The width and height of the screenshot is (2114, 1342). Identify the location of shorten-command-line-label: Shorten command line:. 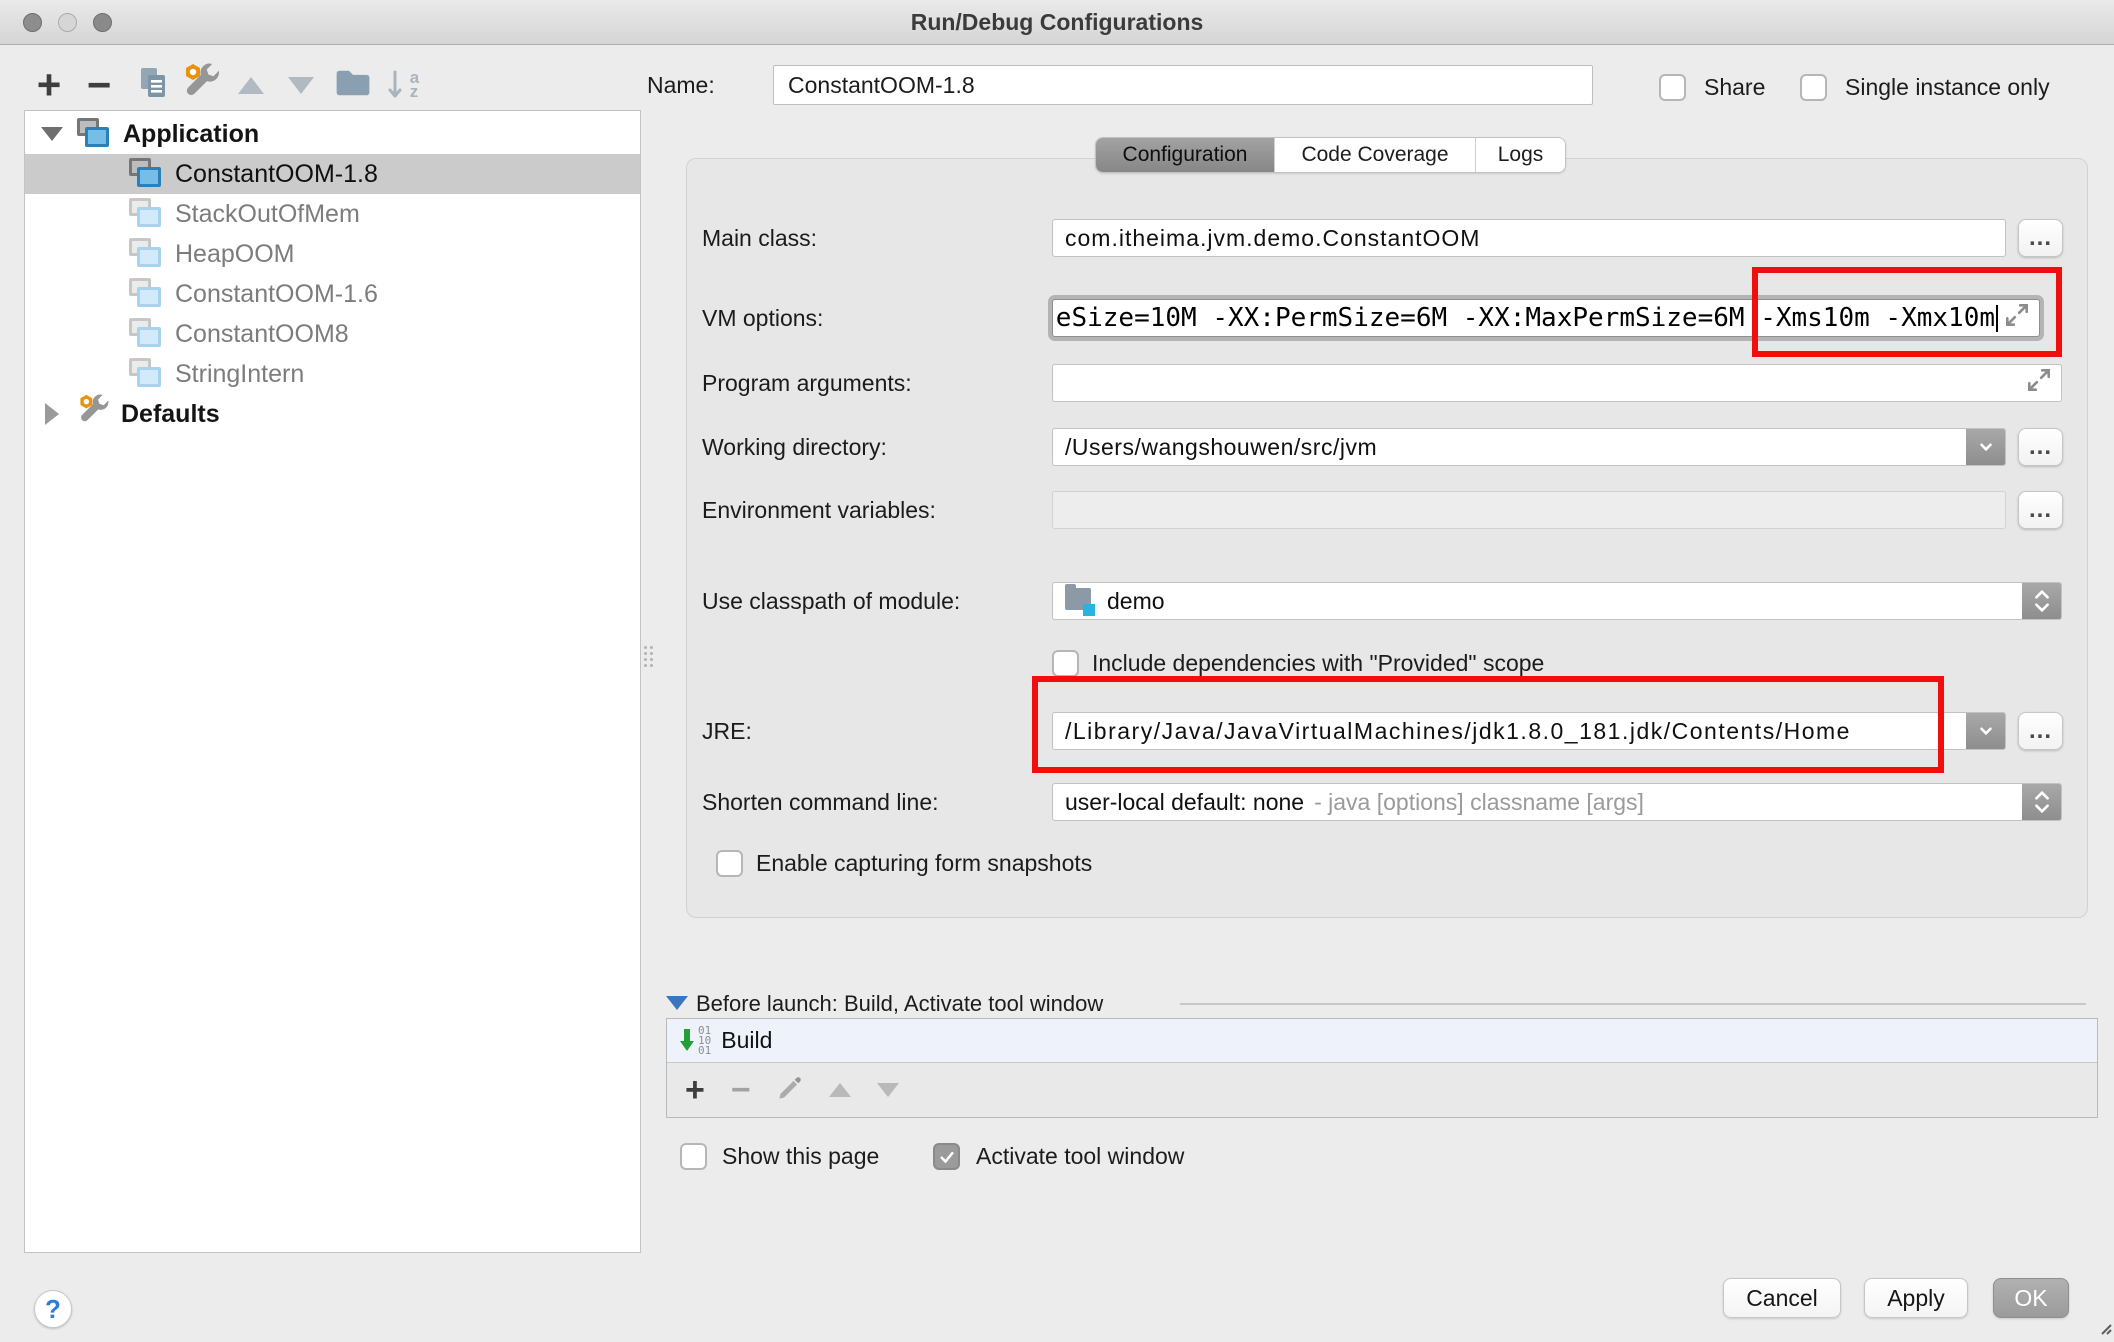
(820, 802).